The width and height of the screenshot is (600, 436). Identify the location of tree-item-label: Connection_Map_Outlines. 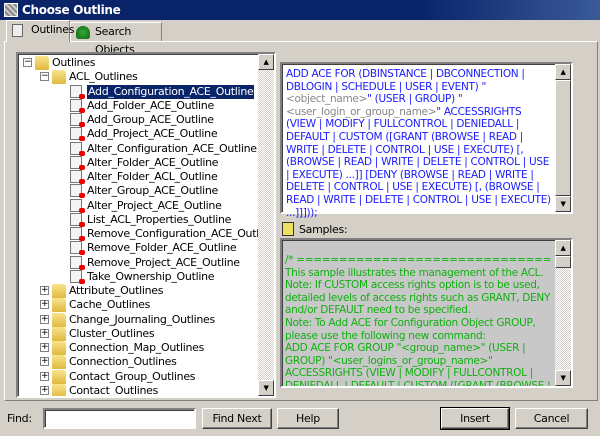
(137, 347).